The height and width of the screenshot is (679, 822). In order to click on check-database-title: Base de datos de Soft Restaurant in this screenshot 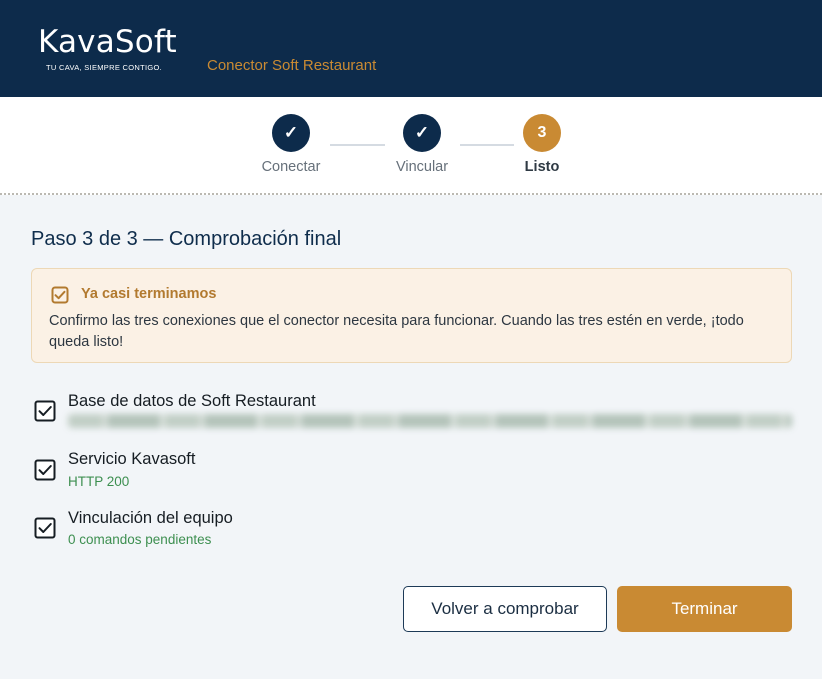, I will do `click(192, 401)`.